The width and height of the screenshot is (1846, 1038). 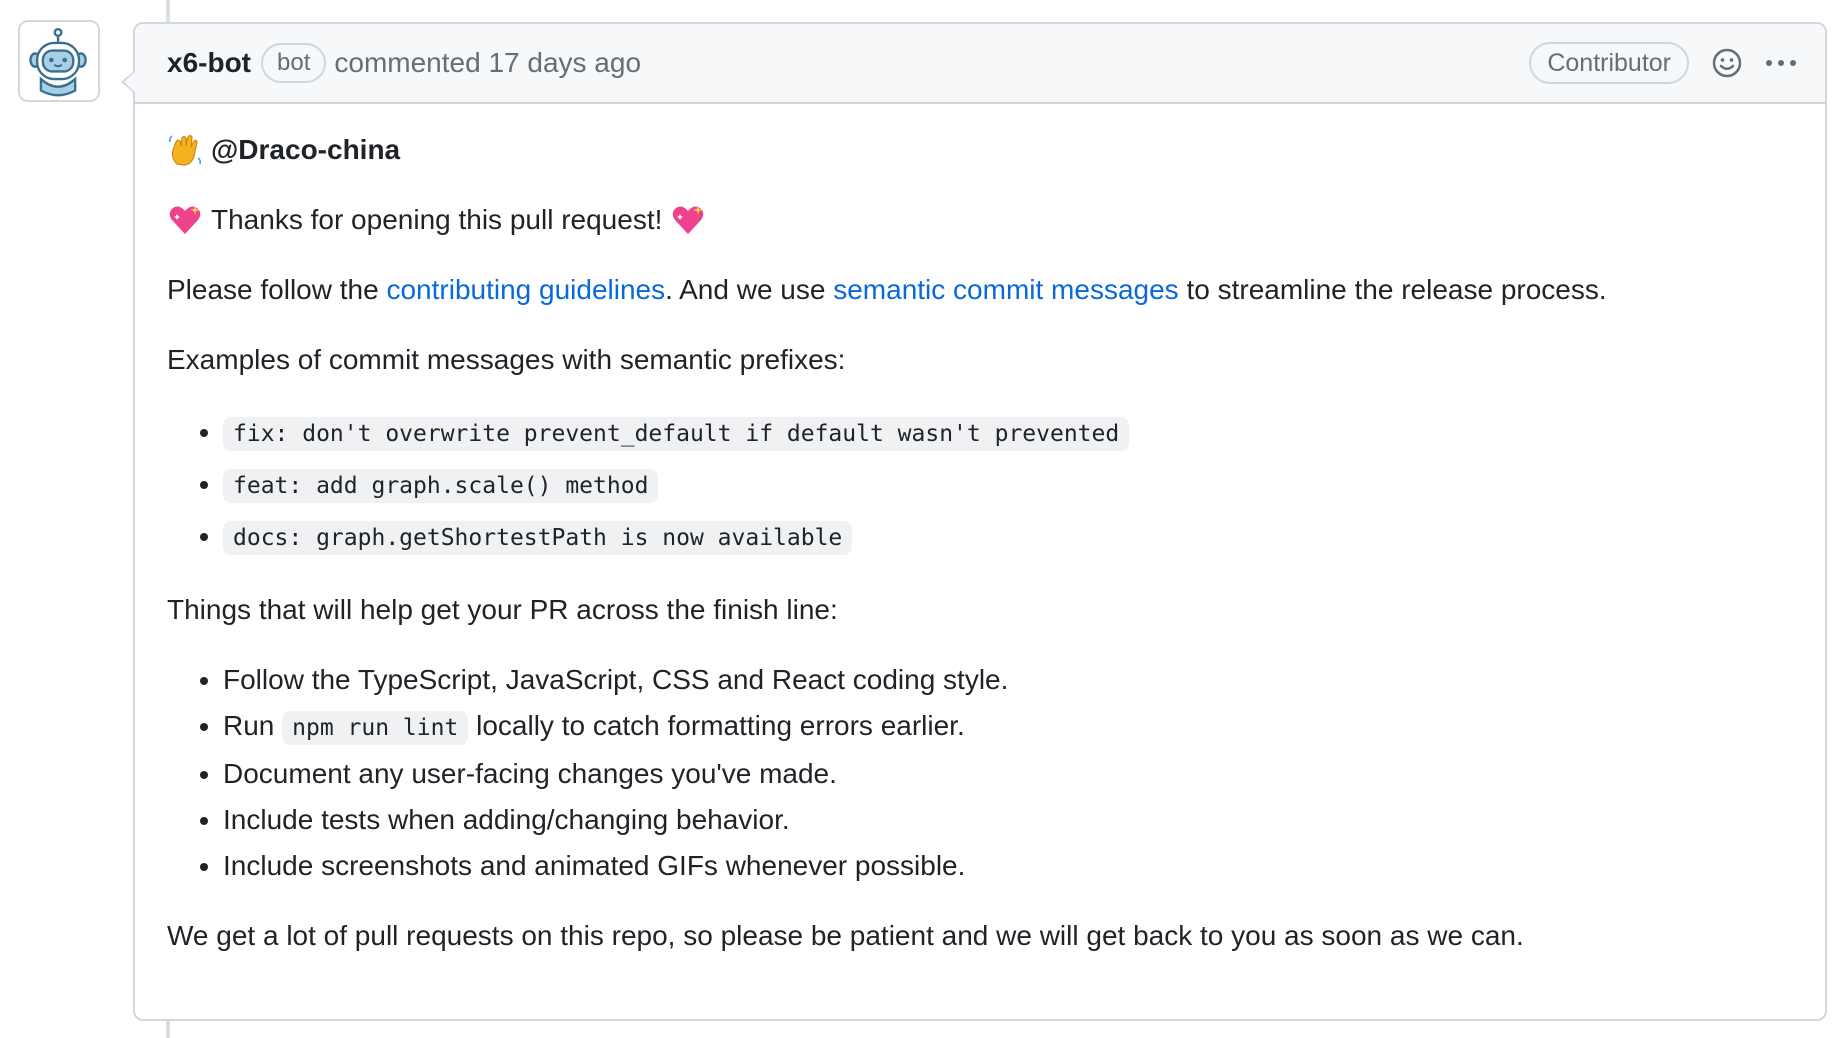 What do you see at coordinates (525, 289) in the screenshot?
I see `contributing-guidelines-link: contributing guidelines` at bounding box center [525, 289].